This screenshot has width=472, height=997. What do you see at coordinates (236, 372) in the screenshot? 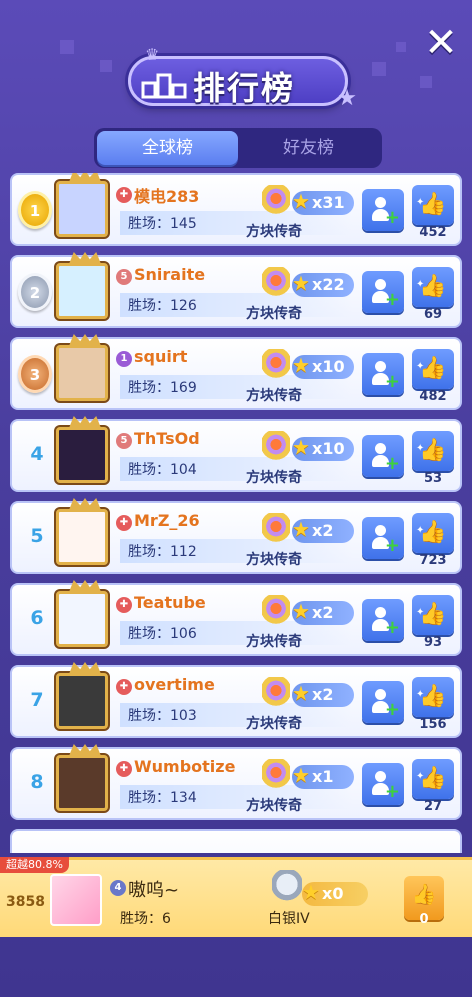
I see `table-row: 3 1 squirt 胜场：169 方块传奇 ★ x10 + ✦ 👍 482` at bounding box center [236, 372].